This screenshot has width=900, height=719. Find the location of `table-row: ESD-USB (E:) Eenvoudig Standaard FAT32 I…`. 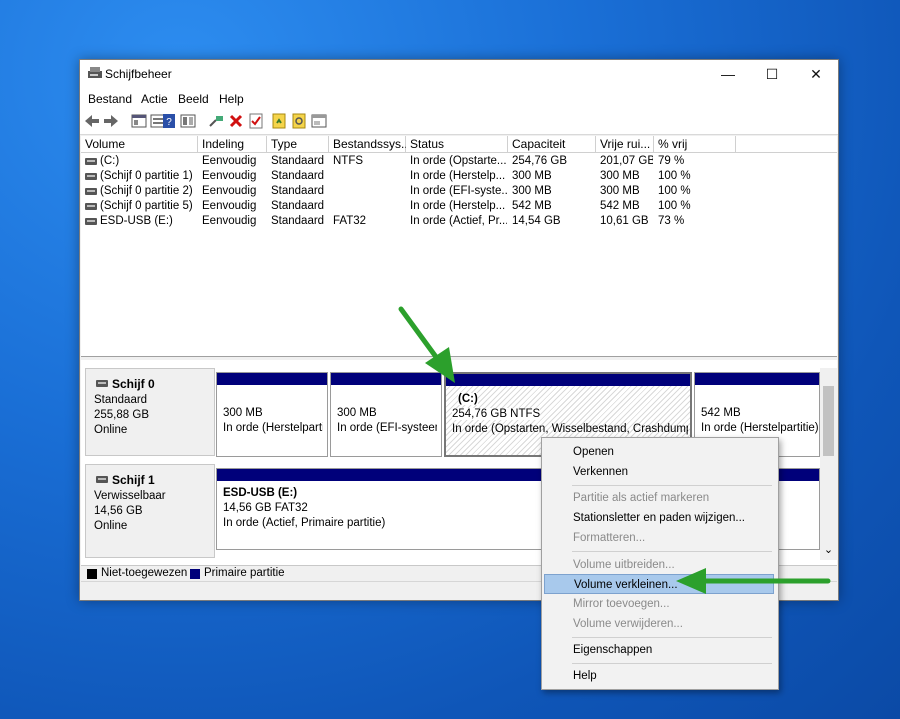

table-row: ESD-USB (E:) Eenvoudig Standaard FAT32 I… is located at coordinates (459, 221).